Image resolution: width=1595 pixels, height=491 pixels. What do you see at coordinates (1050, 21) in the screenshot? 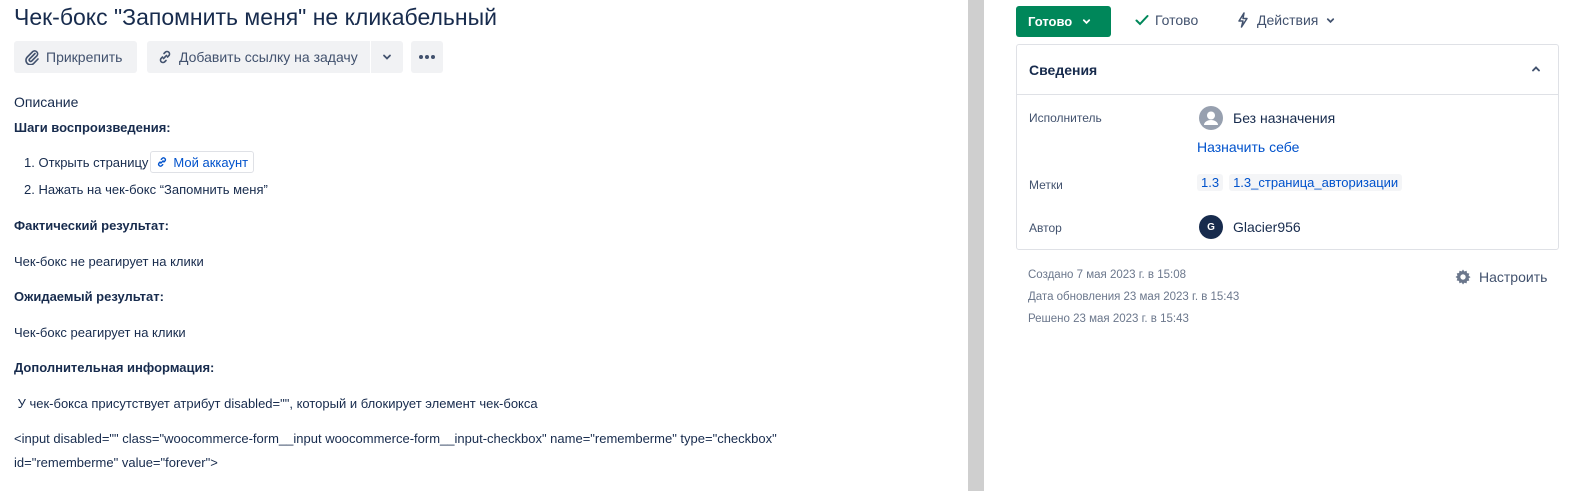
I see `status-label: Готово` at bounding box center [1050, 21].